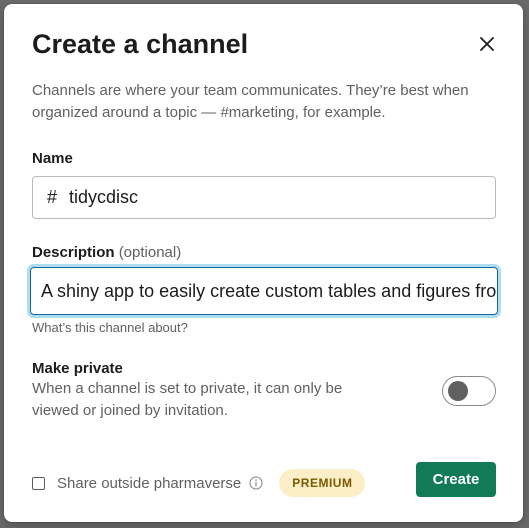  I want to click on make-private-toggle, so click(469, 391).